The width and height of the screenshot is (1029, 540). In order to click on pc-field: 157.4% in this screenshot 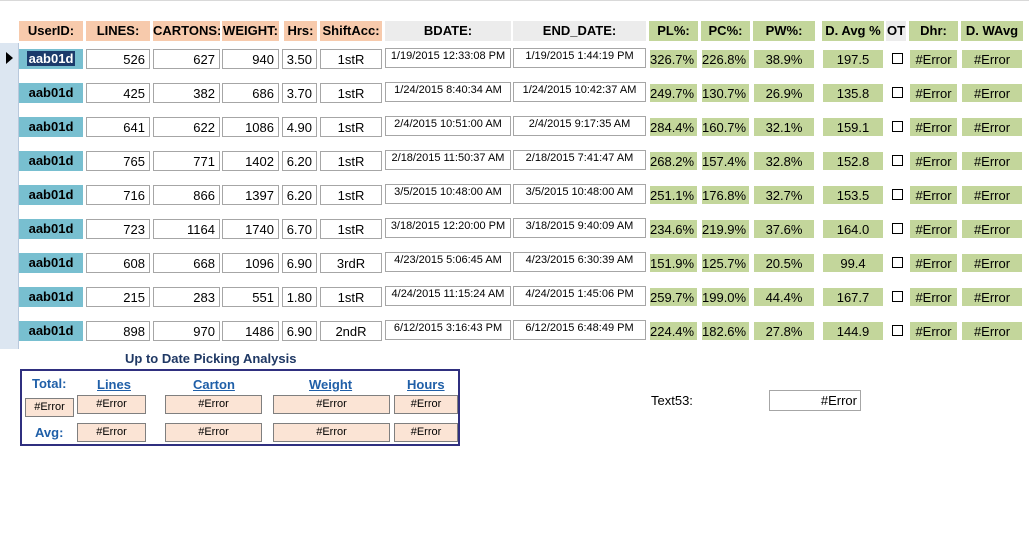, I will do `click(725, 161)`.